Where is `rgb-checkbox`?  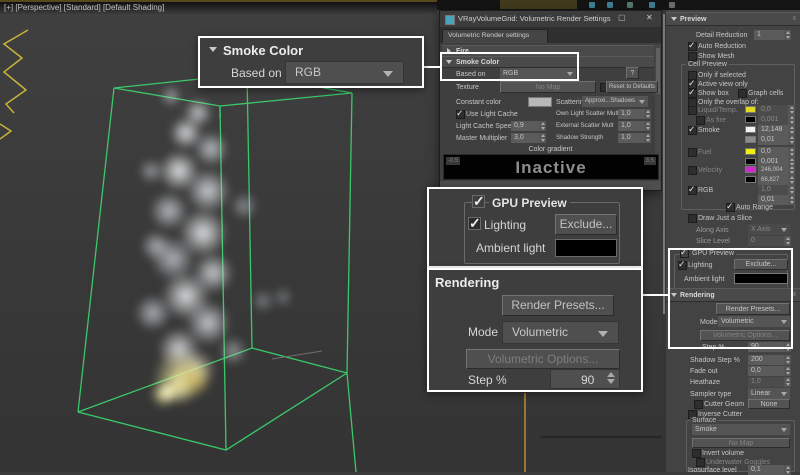
rgb-checkbox is located at coordinates (692, 189).